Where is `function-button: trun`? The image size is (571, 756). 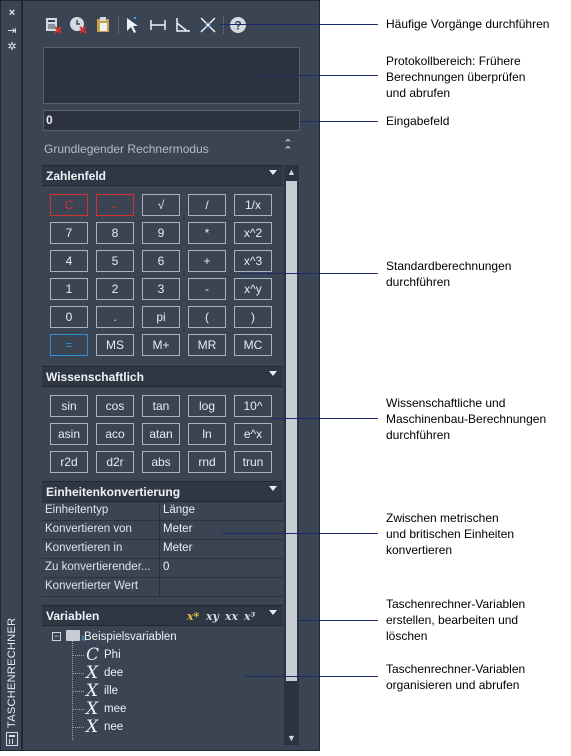 function-button: trun is located at coordinates (253, 462).